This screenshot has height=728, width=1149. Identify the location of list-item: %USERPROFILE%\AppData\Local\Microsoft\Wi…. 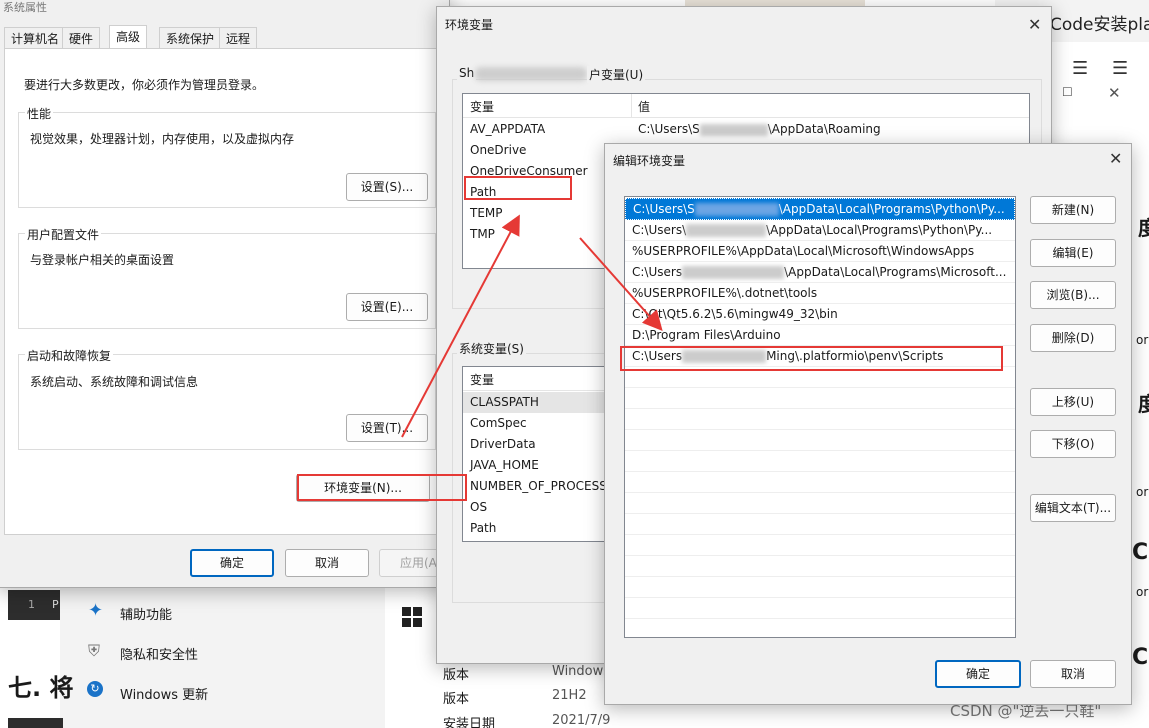
(820, 251).